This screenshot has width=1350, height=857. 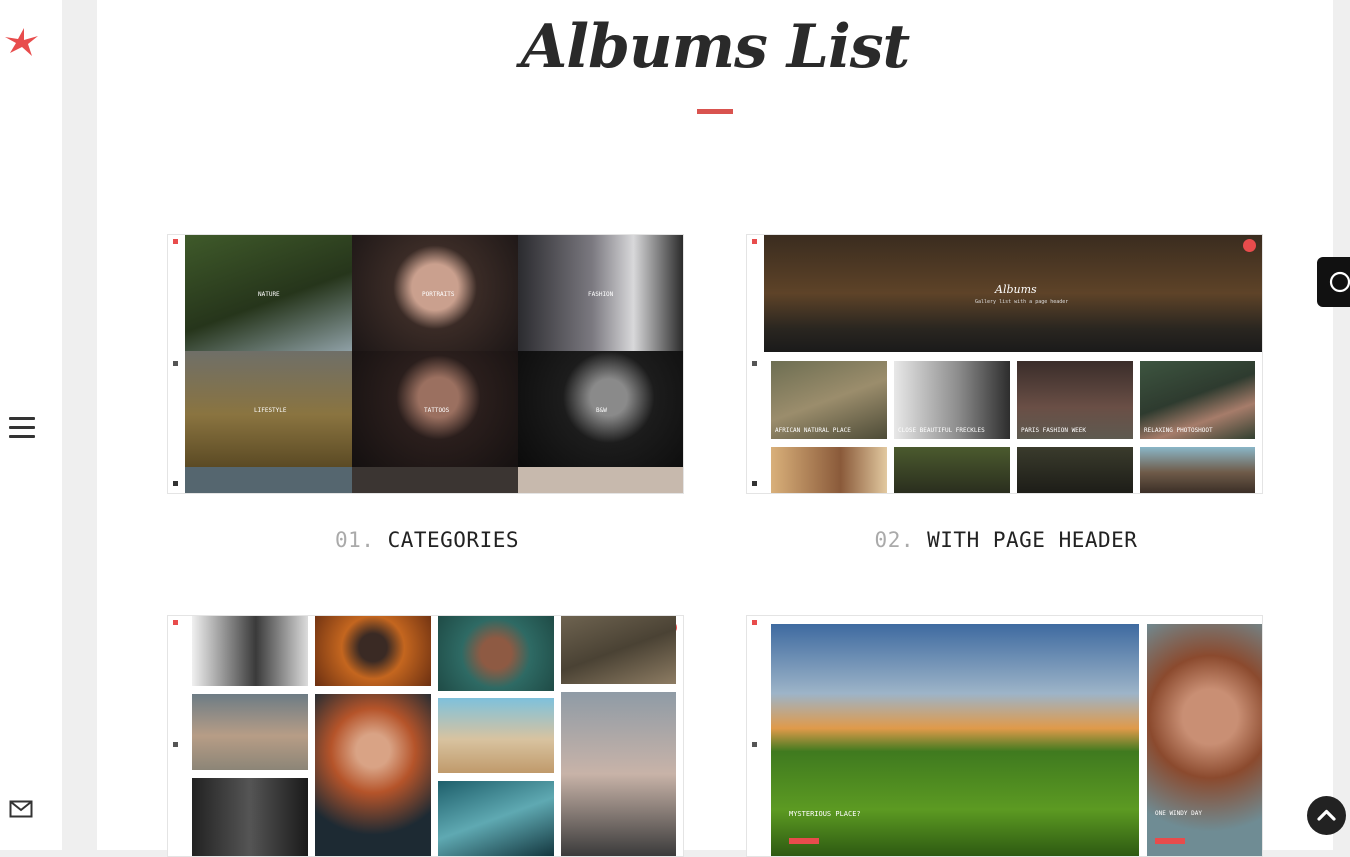 What do you see at coordinates (813, 430) in the screenshot?
I see `tile-caption: African Natural Place` at bounding box center [813, 430].